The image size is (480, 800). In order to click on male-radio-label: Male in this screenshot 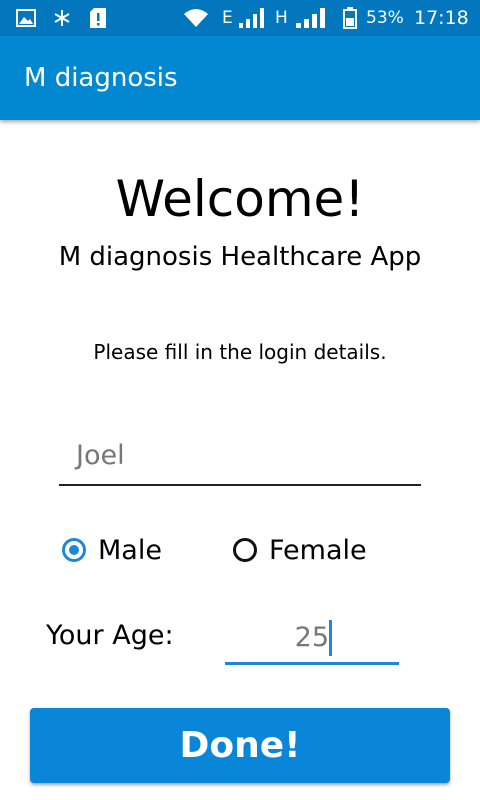, I will do `click(130, 550)`.